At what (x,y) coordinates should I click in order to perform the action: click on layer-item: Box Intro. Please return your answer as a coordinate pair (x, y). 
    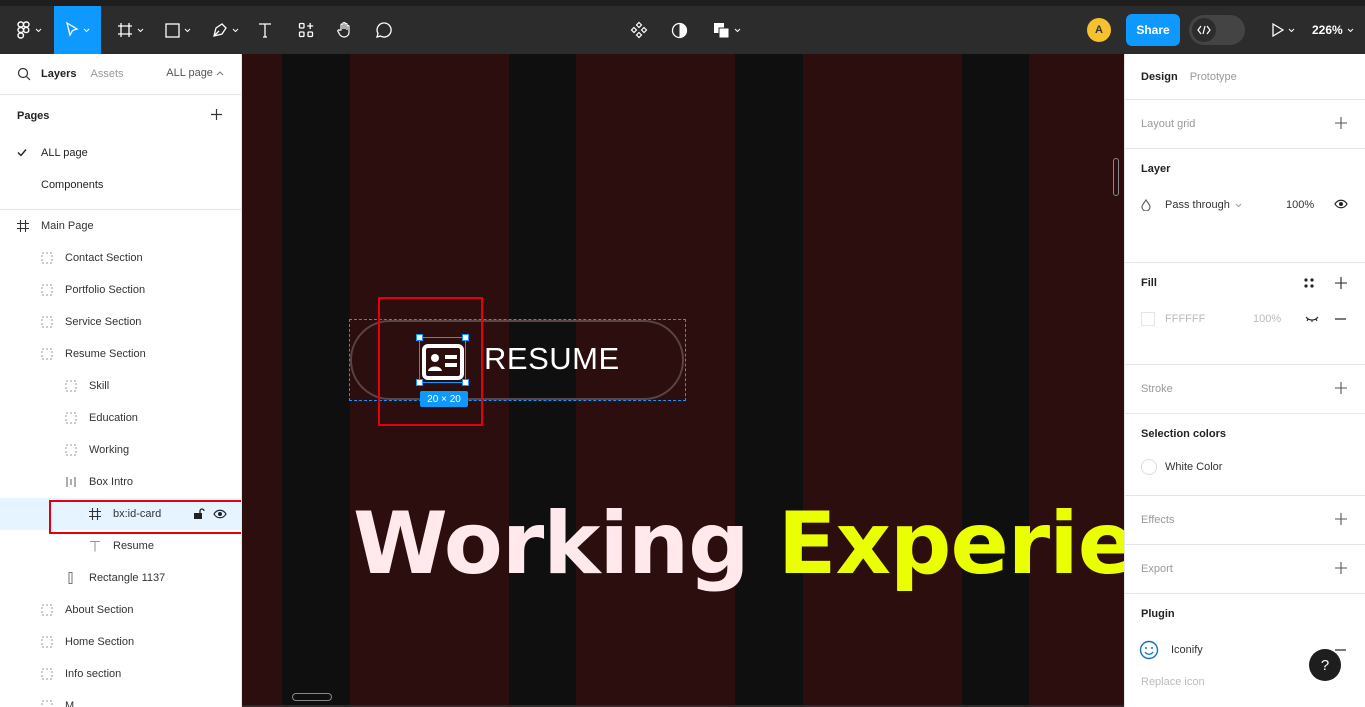
    Looking at the image, I should click on (120, 482).